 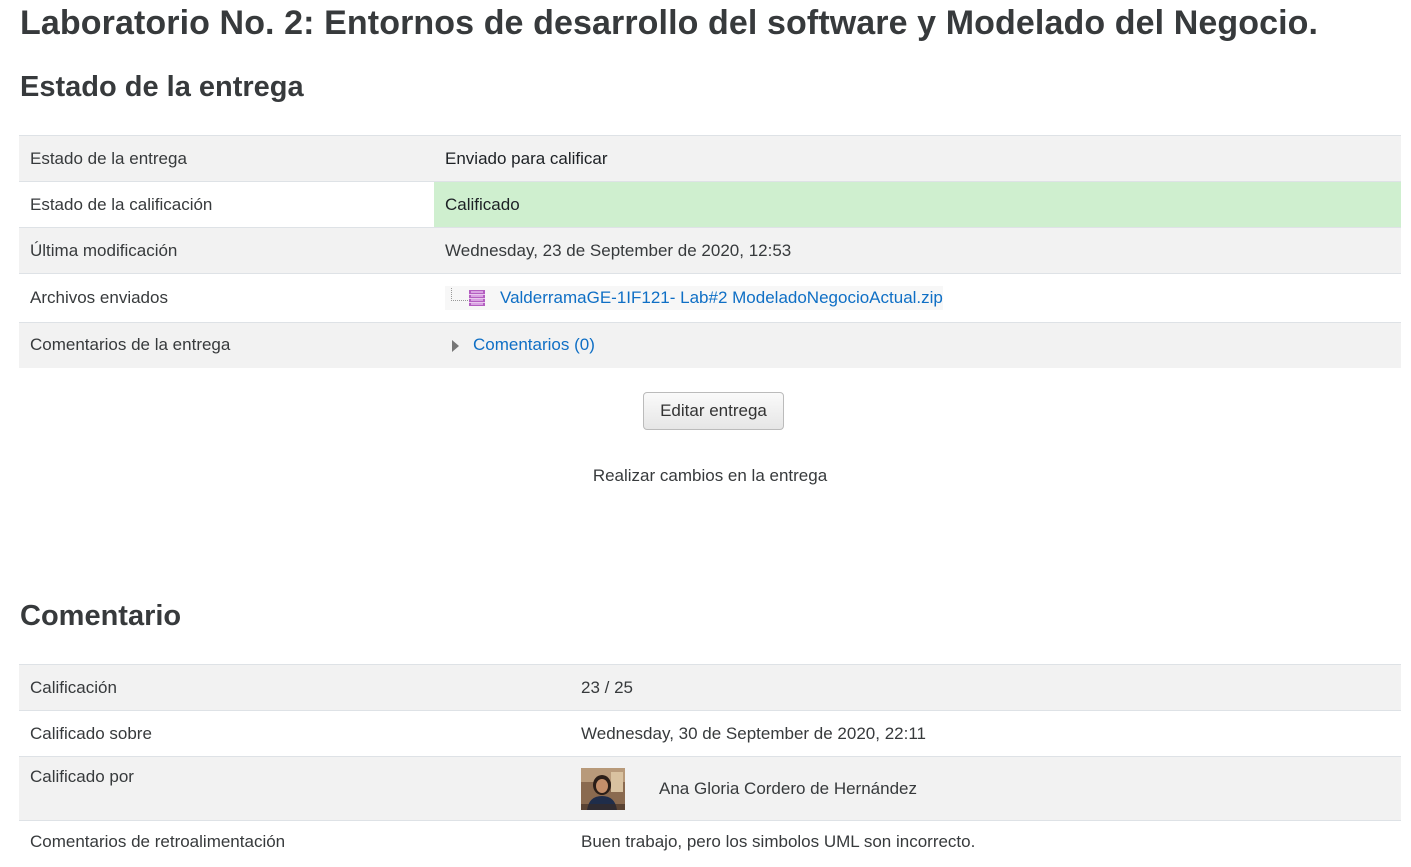 I want to click on submission-comments-cell: Comentarios (0), so click(x=917, y=345).